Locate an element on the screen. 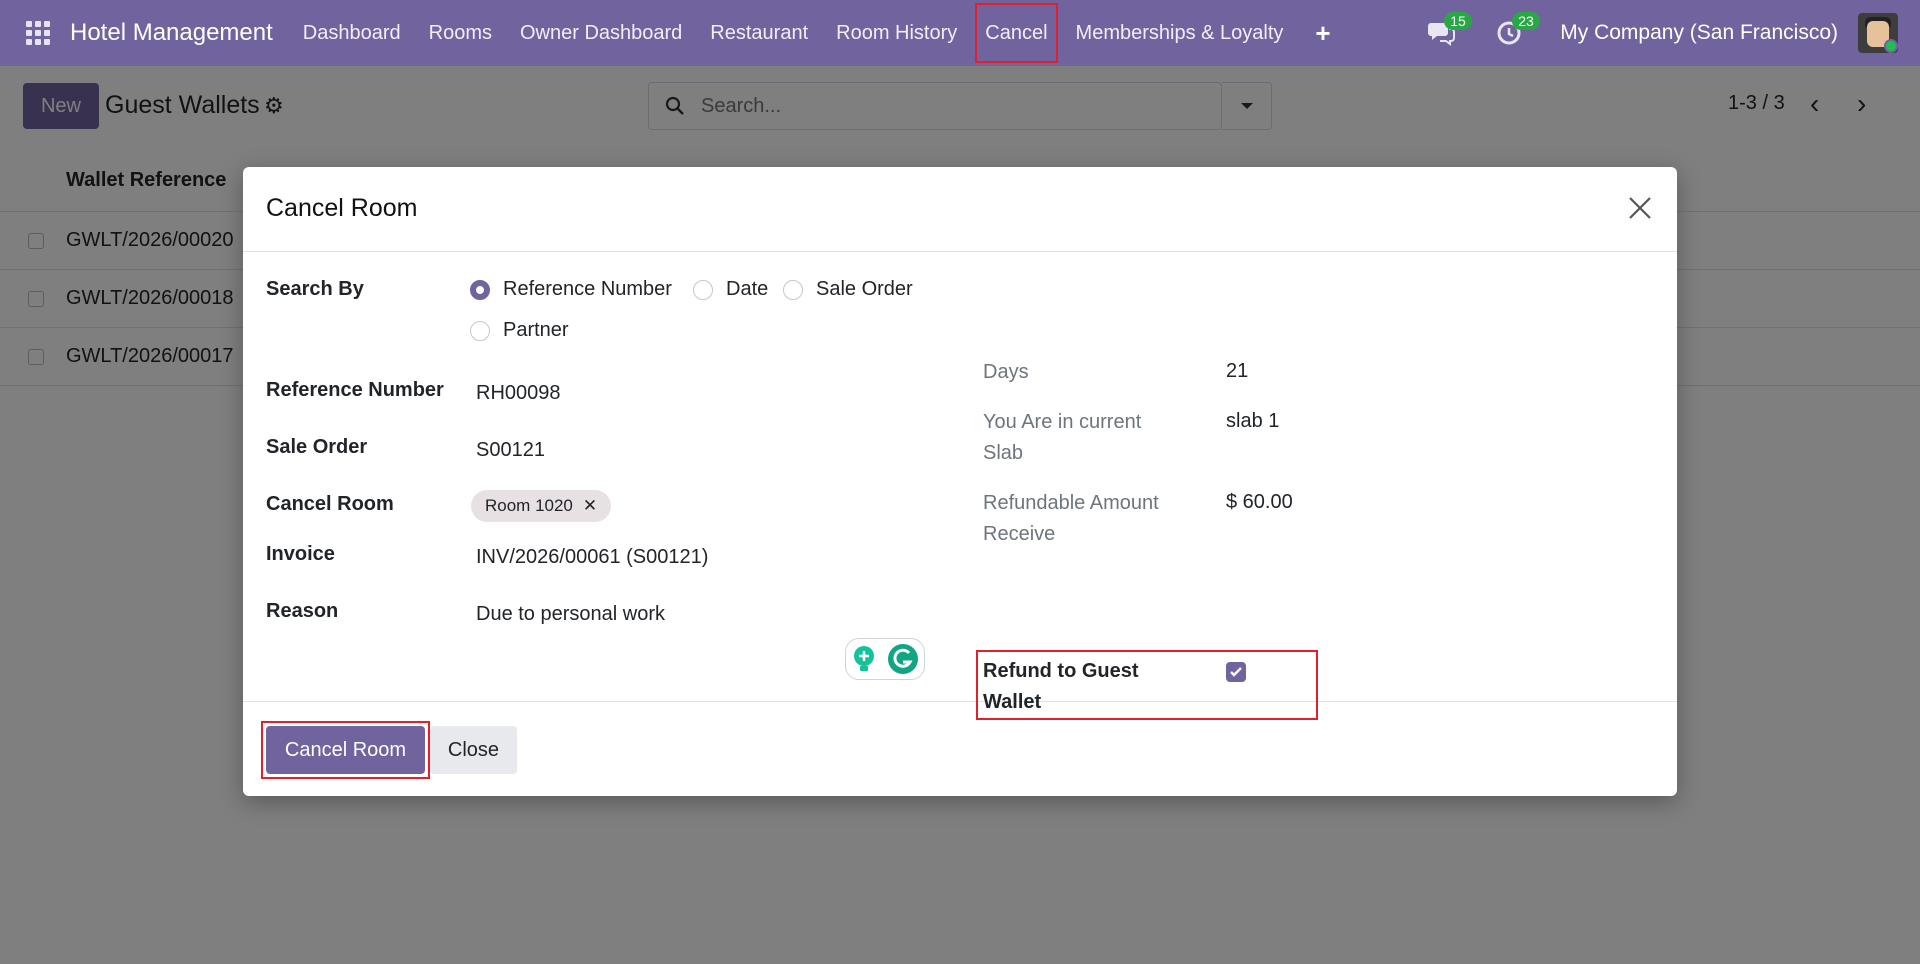 Image resolution: width=1920 pixels, height=964 pixels. navbar-systray: 15 23 My Company (San Francisco) is located at coordinates (1672, 32).